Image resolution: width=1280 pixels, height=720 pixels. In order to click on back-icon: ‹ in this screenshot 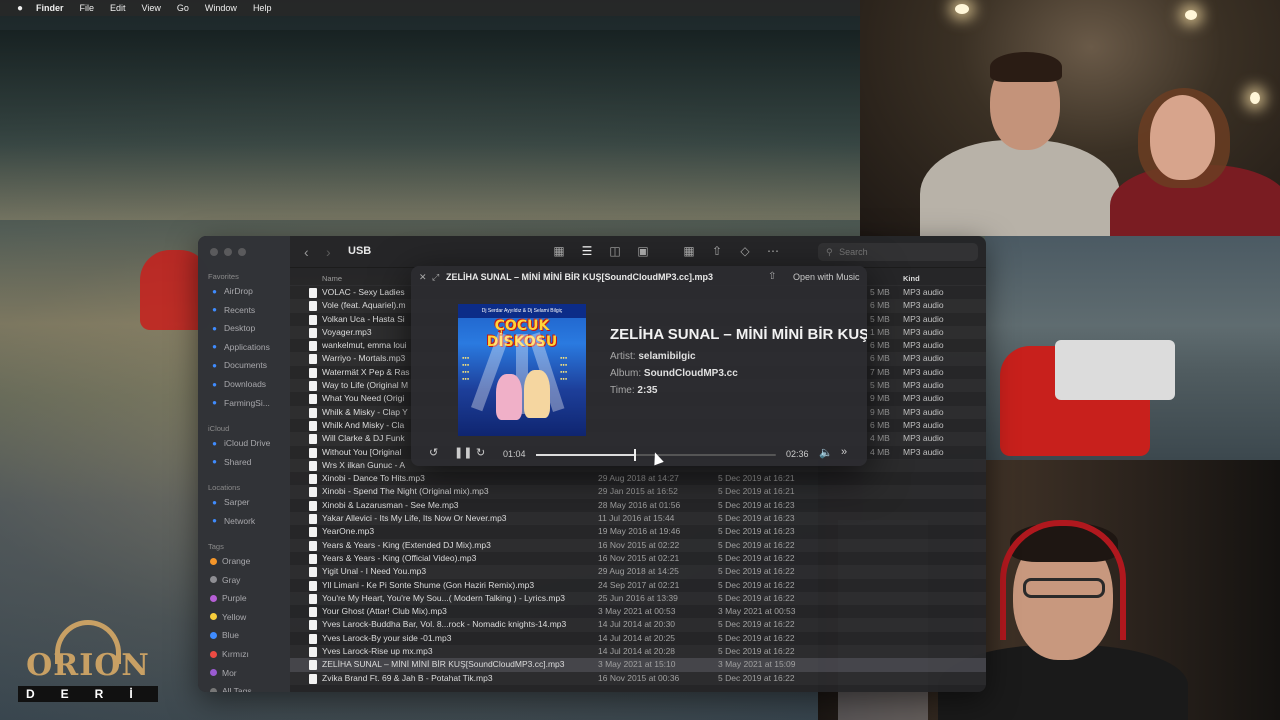, I will do `click(306, 252)`.